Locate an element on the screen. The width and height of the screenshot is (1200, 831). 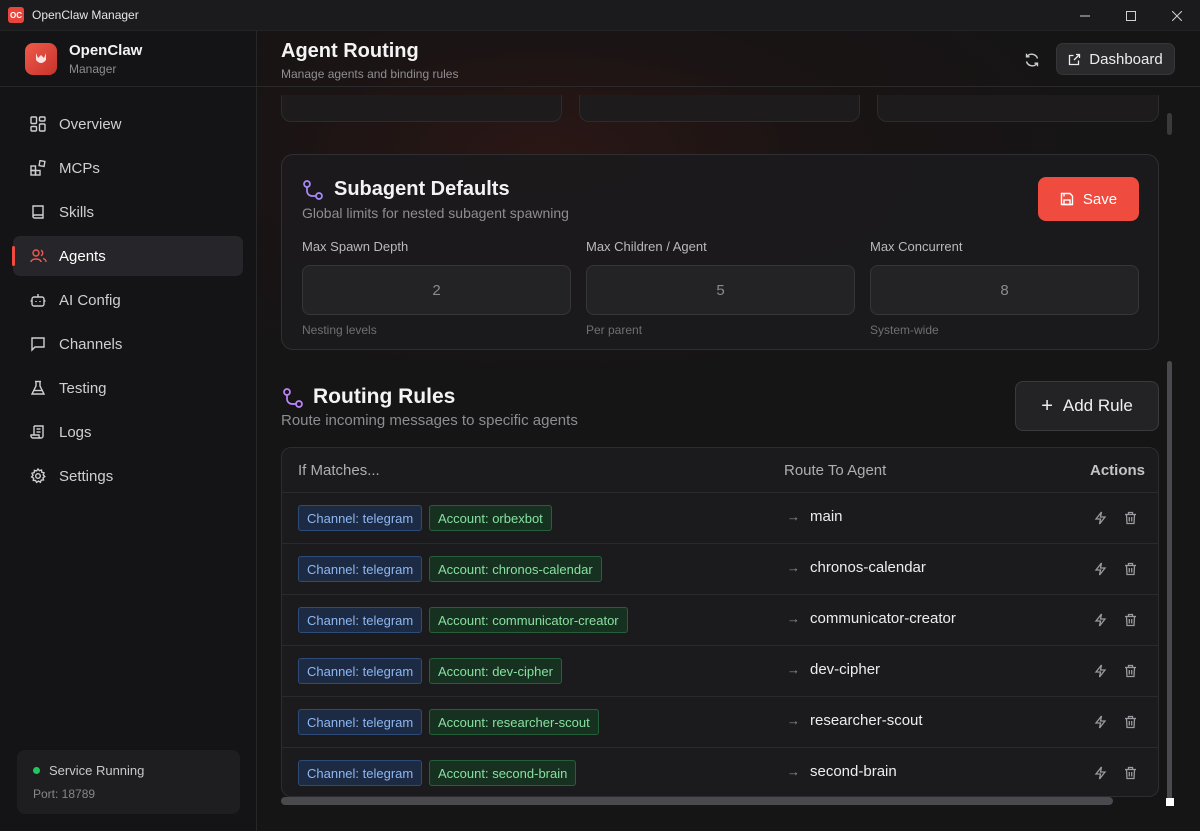
routing-rules-title: Routing Rules is located at coordinates (384, 396).